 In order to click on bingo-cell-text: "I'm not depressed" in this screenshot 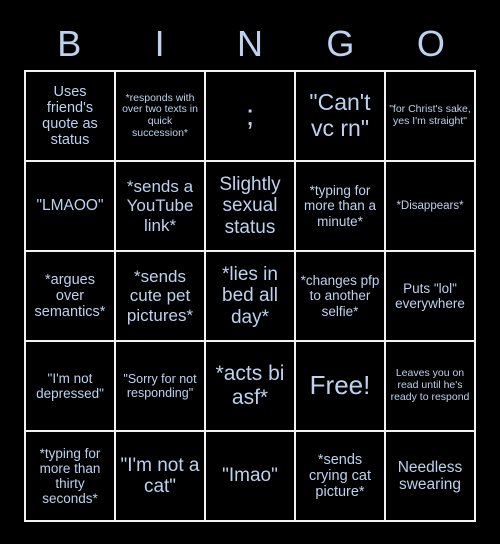, I will do `click(70, 385)`.